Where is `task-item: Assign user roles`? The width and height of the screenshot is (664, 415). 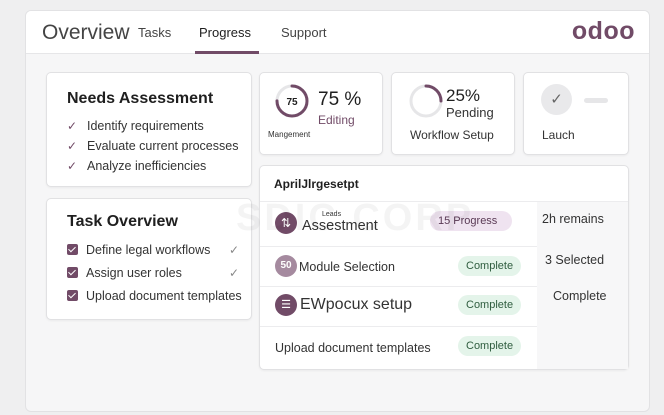 task-item: Assign user roles is located at coordinates (124, 273).